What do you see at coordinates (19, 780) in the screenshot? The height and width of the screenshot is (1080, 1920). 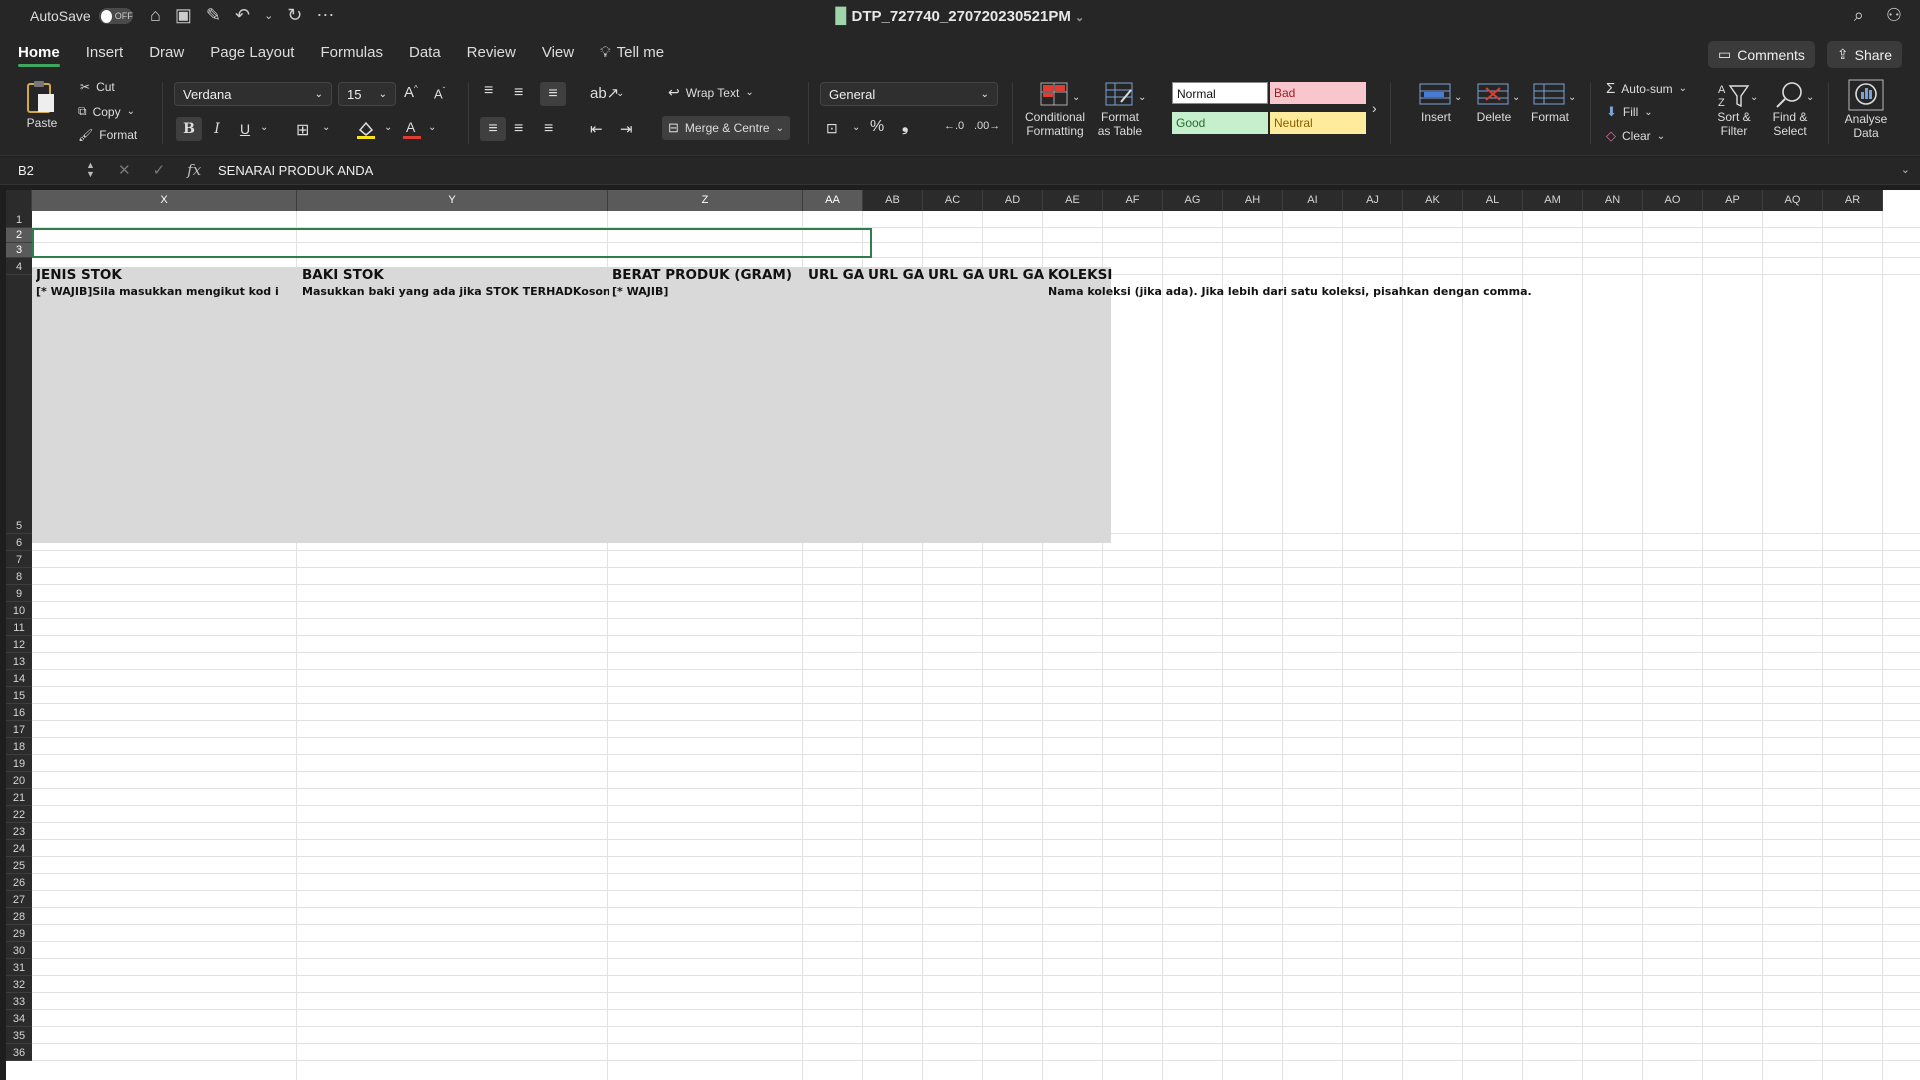 I see `row-header: 20` at bounding box center [19, 780].